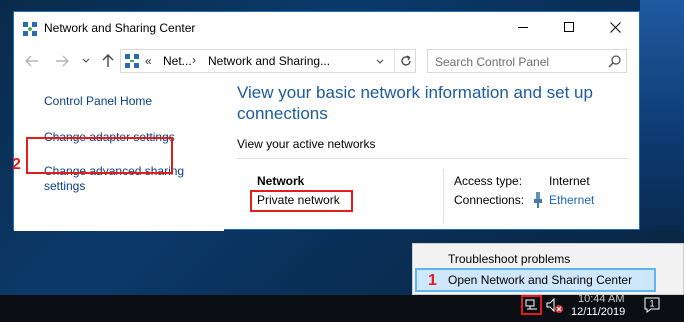 This screenshot has height=322, width=684. Describe the element at coordinates (489, 200) in the screenshot. I see `connections-label: Connections:` at that location.